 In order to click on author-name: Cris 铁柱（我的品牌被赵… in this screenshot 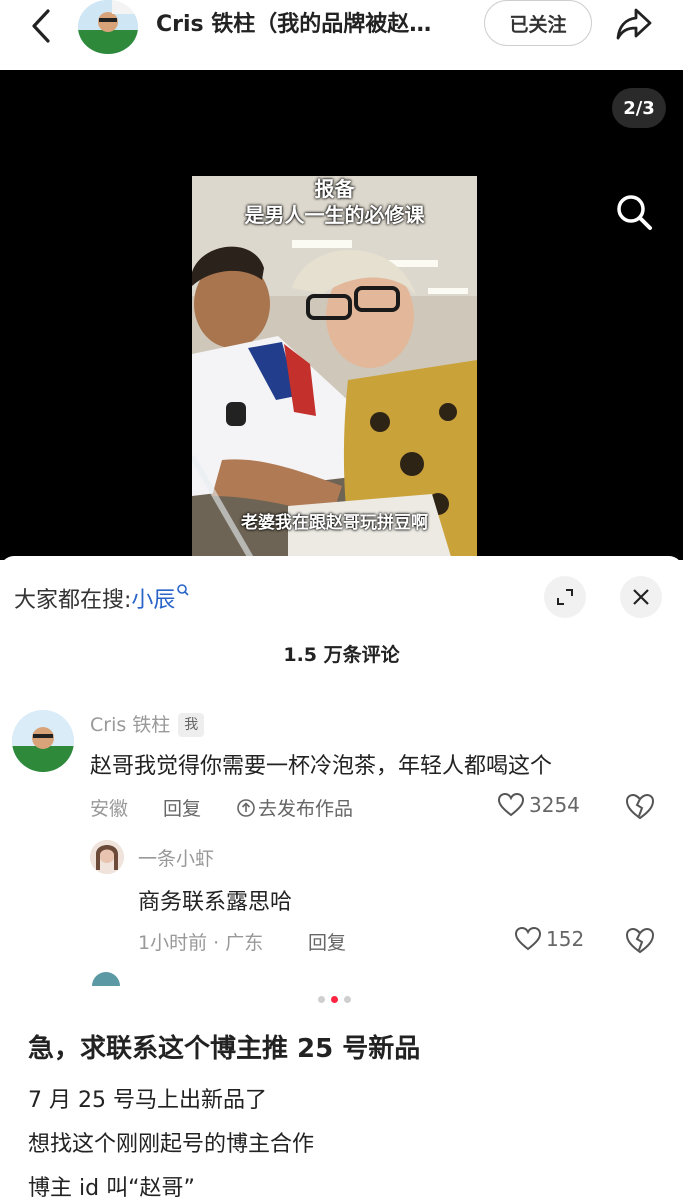, I will do `click(311, 25)`.